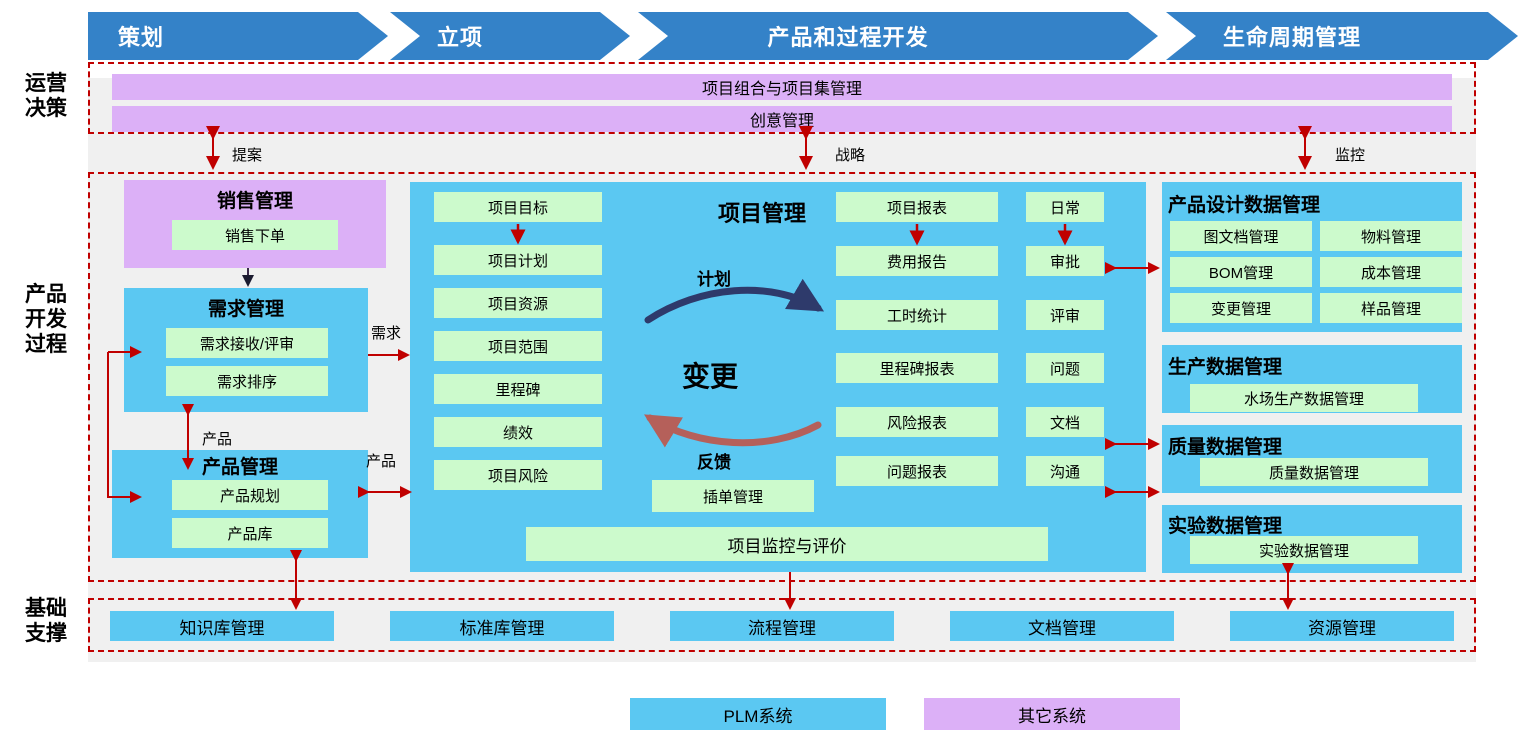 The width and height of the screenshot is (1518, 744). I want to click on connector-label-monitor: 监控, so click(1350, 155).